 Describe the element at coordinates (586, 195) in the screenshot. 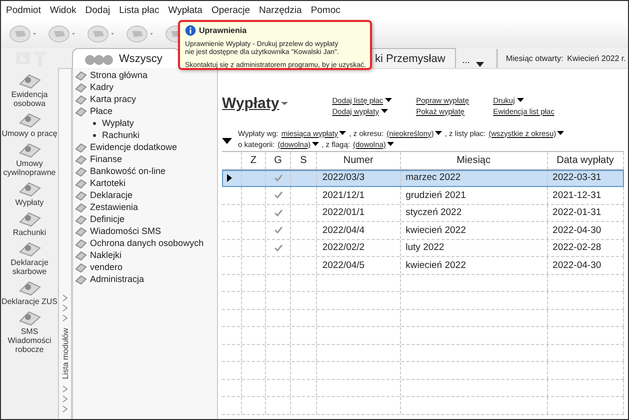

I see `table-cell: 2021-12-31` at that location.